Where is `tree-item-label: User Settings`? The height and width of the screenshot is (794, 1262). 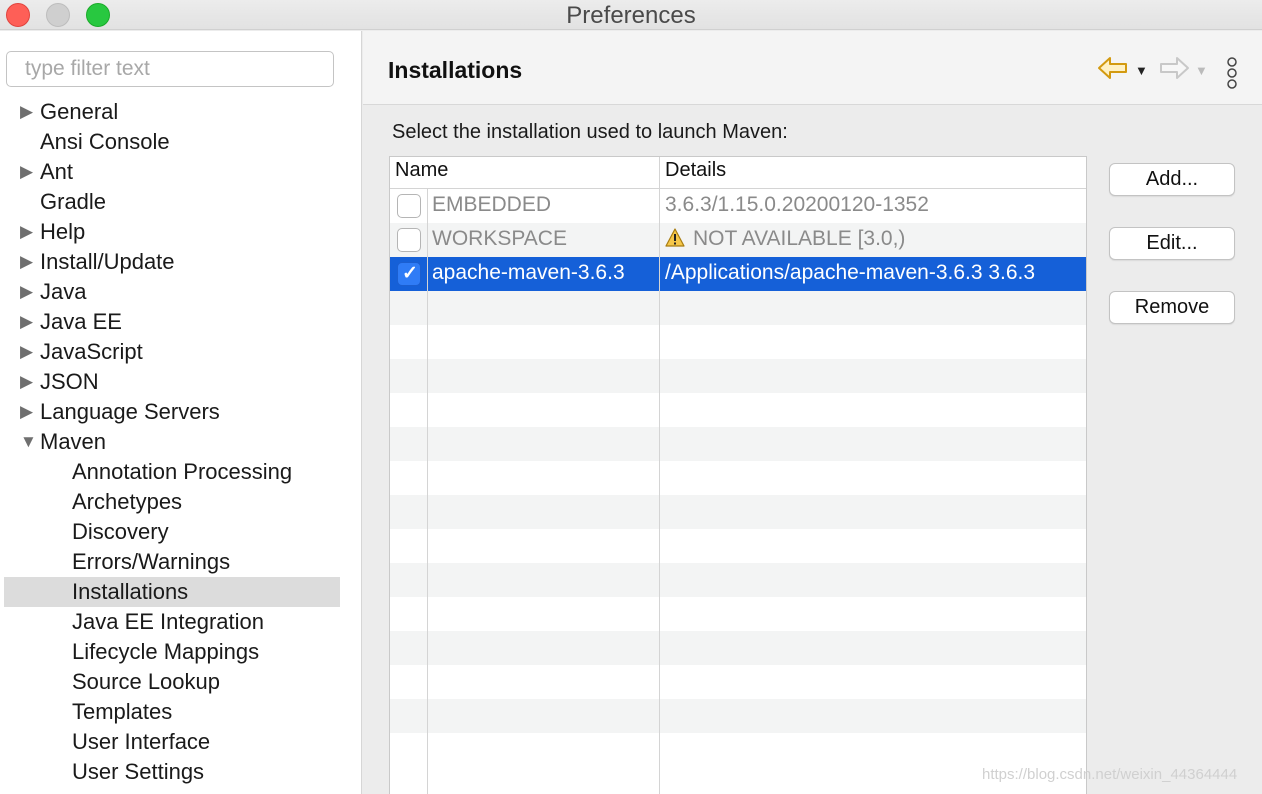
tree-item-label: User Settings is located at coordinates (138, 771).